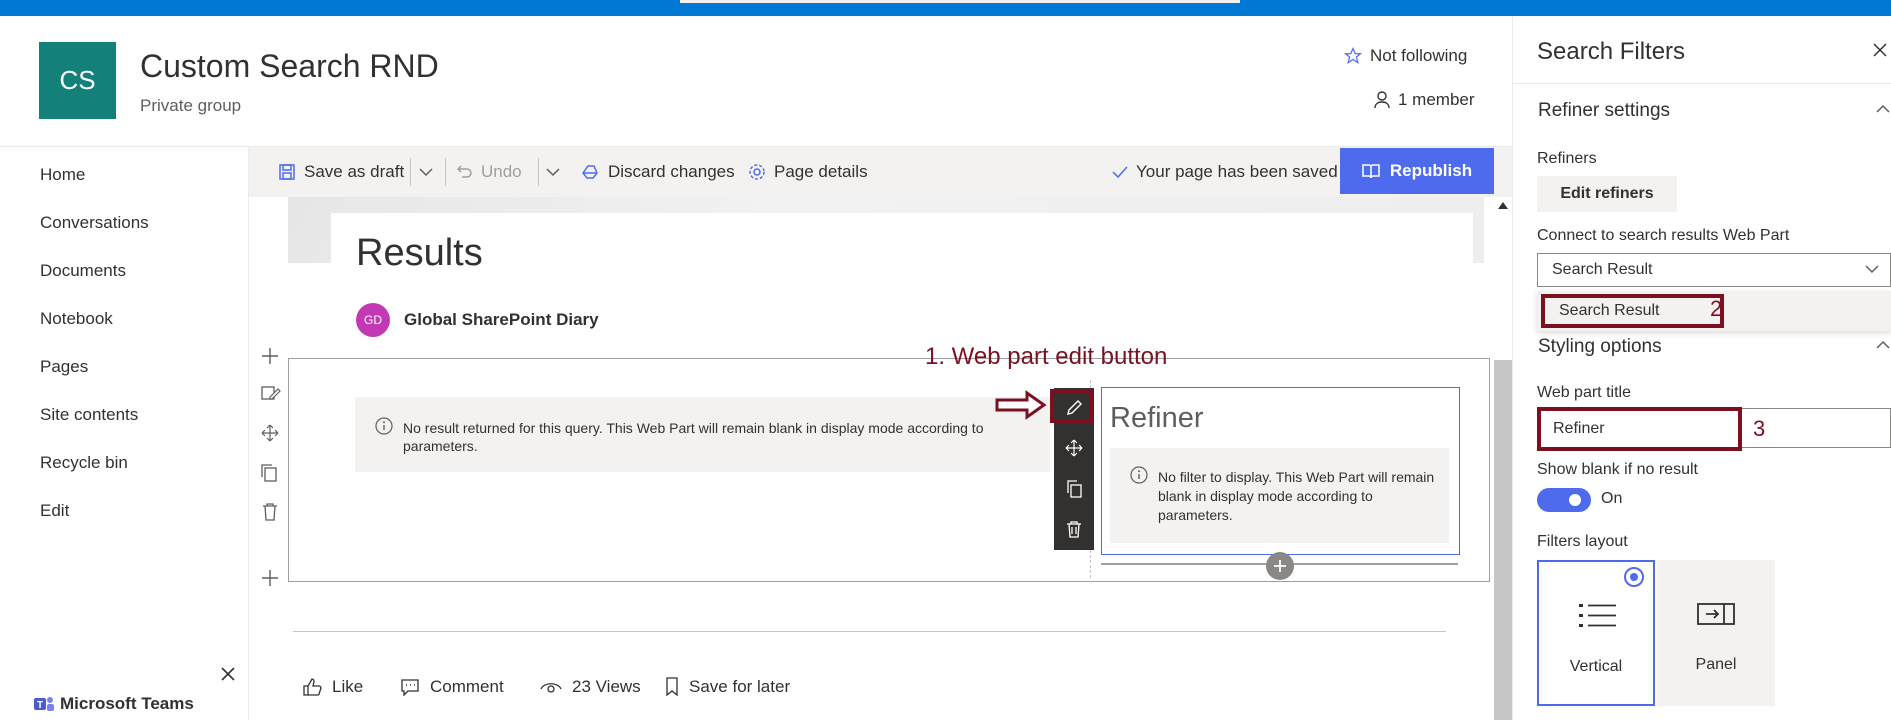 Image resolution: width=1891 pixels, height=720 pixels. I want to click on follow-label: Not following, so click(1419, 55).